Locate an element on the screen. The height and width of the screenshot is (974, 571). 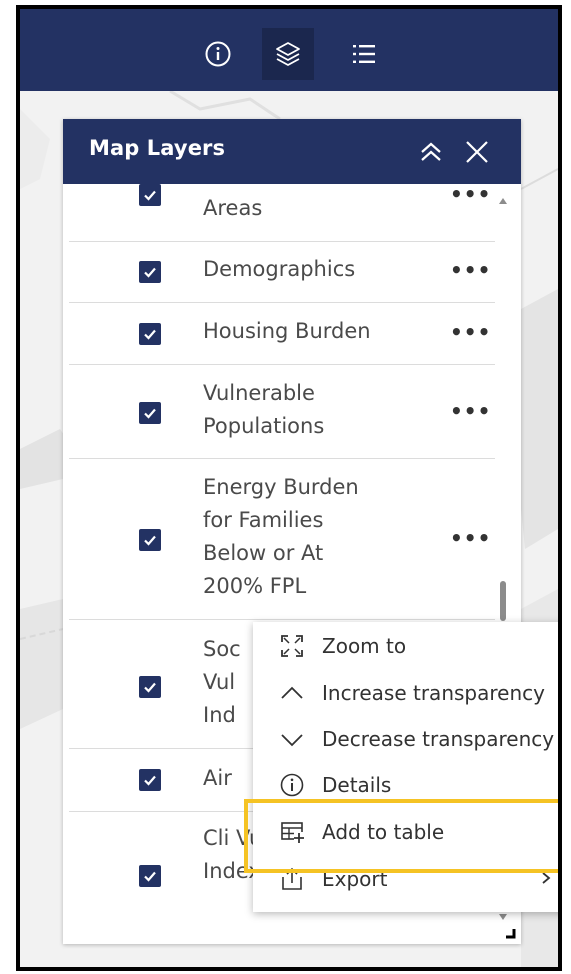
close-panel-button is located at coordinates (477, 152).